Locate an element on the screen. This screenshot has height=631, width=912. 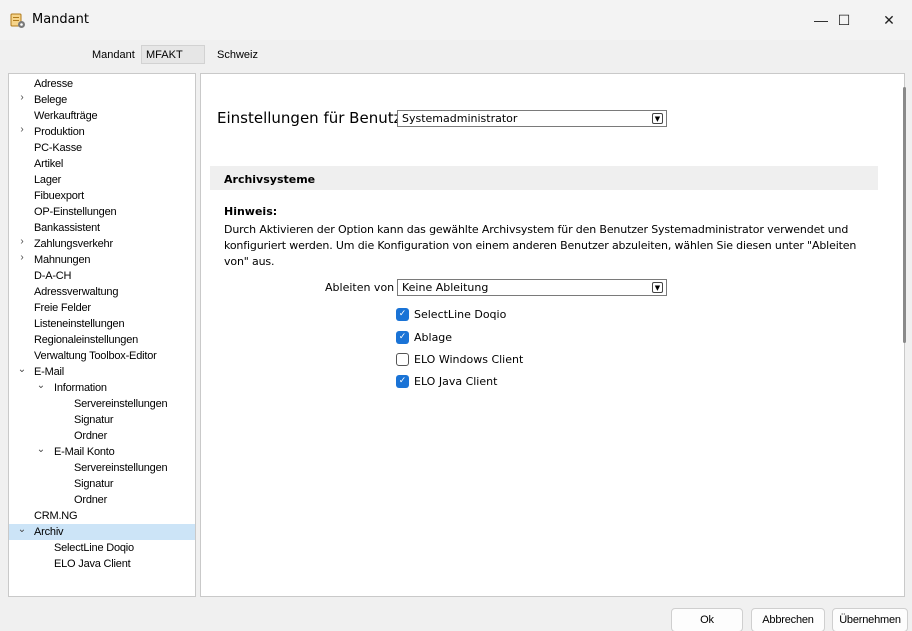
tree-item-e-mail-konto: E-Mail Konto is located at coordinates (84, 452).